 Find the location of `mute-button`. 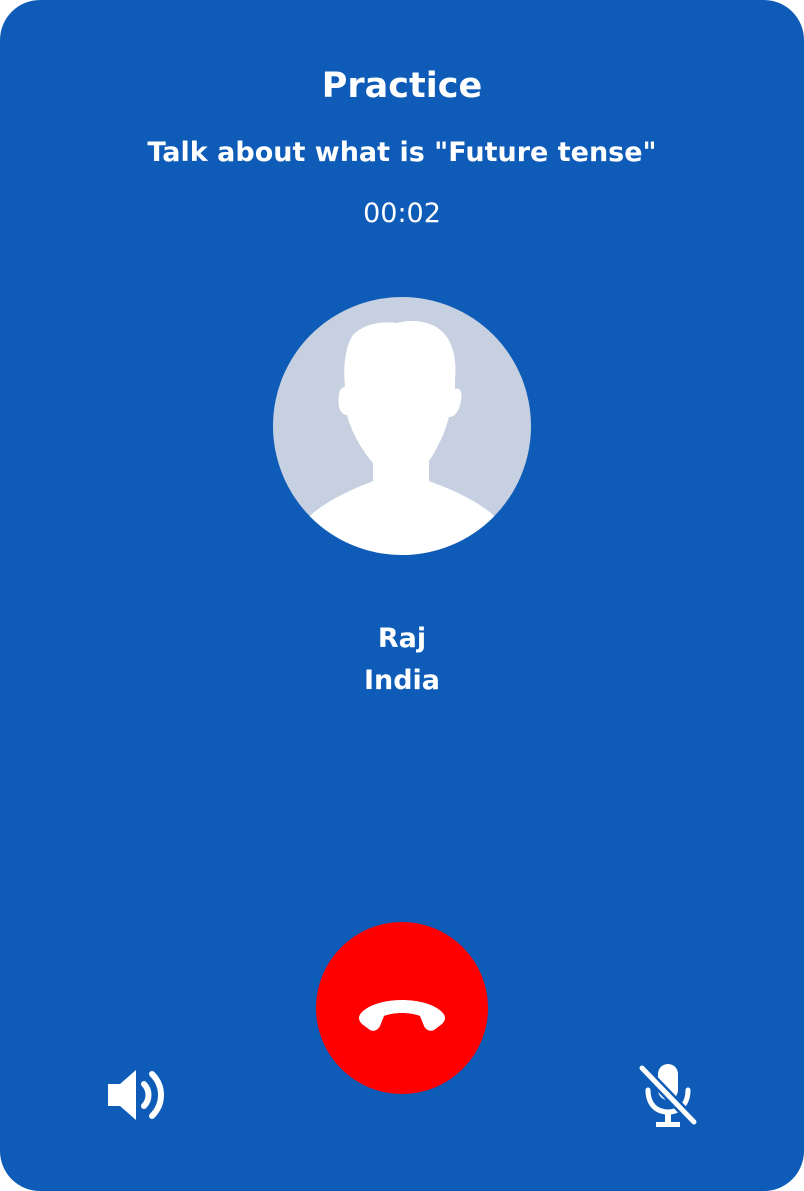

mute-button is located at coordinates (668, 1095).